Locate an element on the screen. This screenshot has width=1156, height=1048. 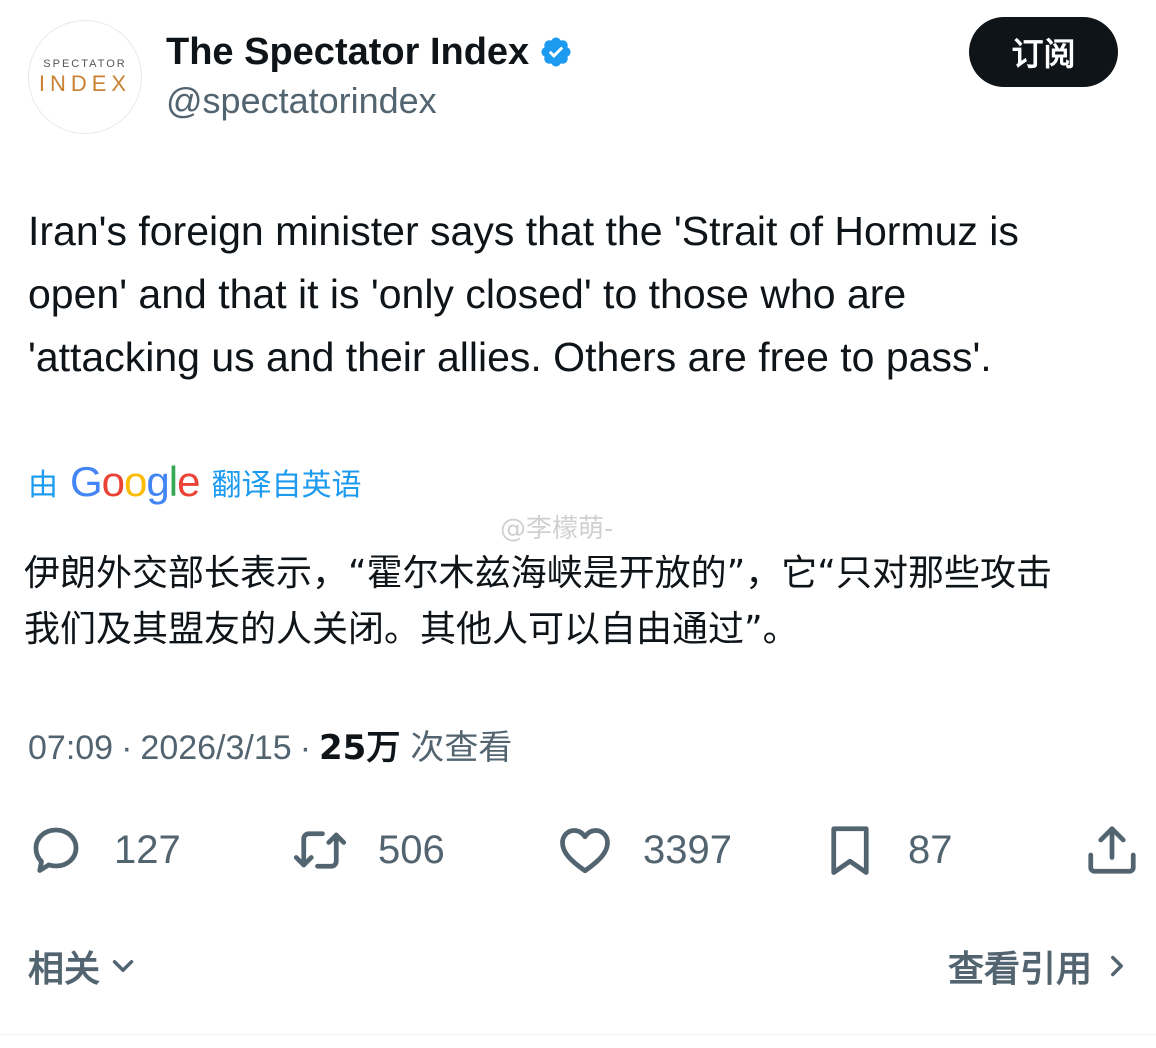
avatar-logo-bottom: INDEX is located at coordinates (85, 83).